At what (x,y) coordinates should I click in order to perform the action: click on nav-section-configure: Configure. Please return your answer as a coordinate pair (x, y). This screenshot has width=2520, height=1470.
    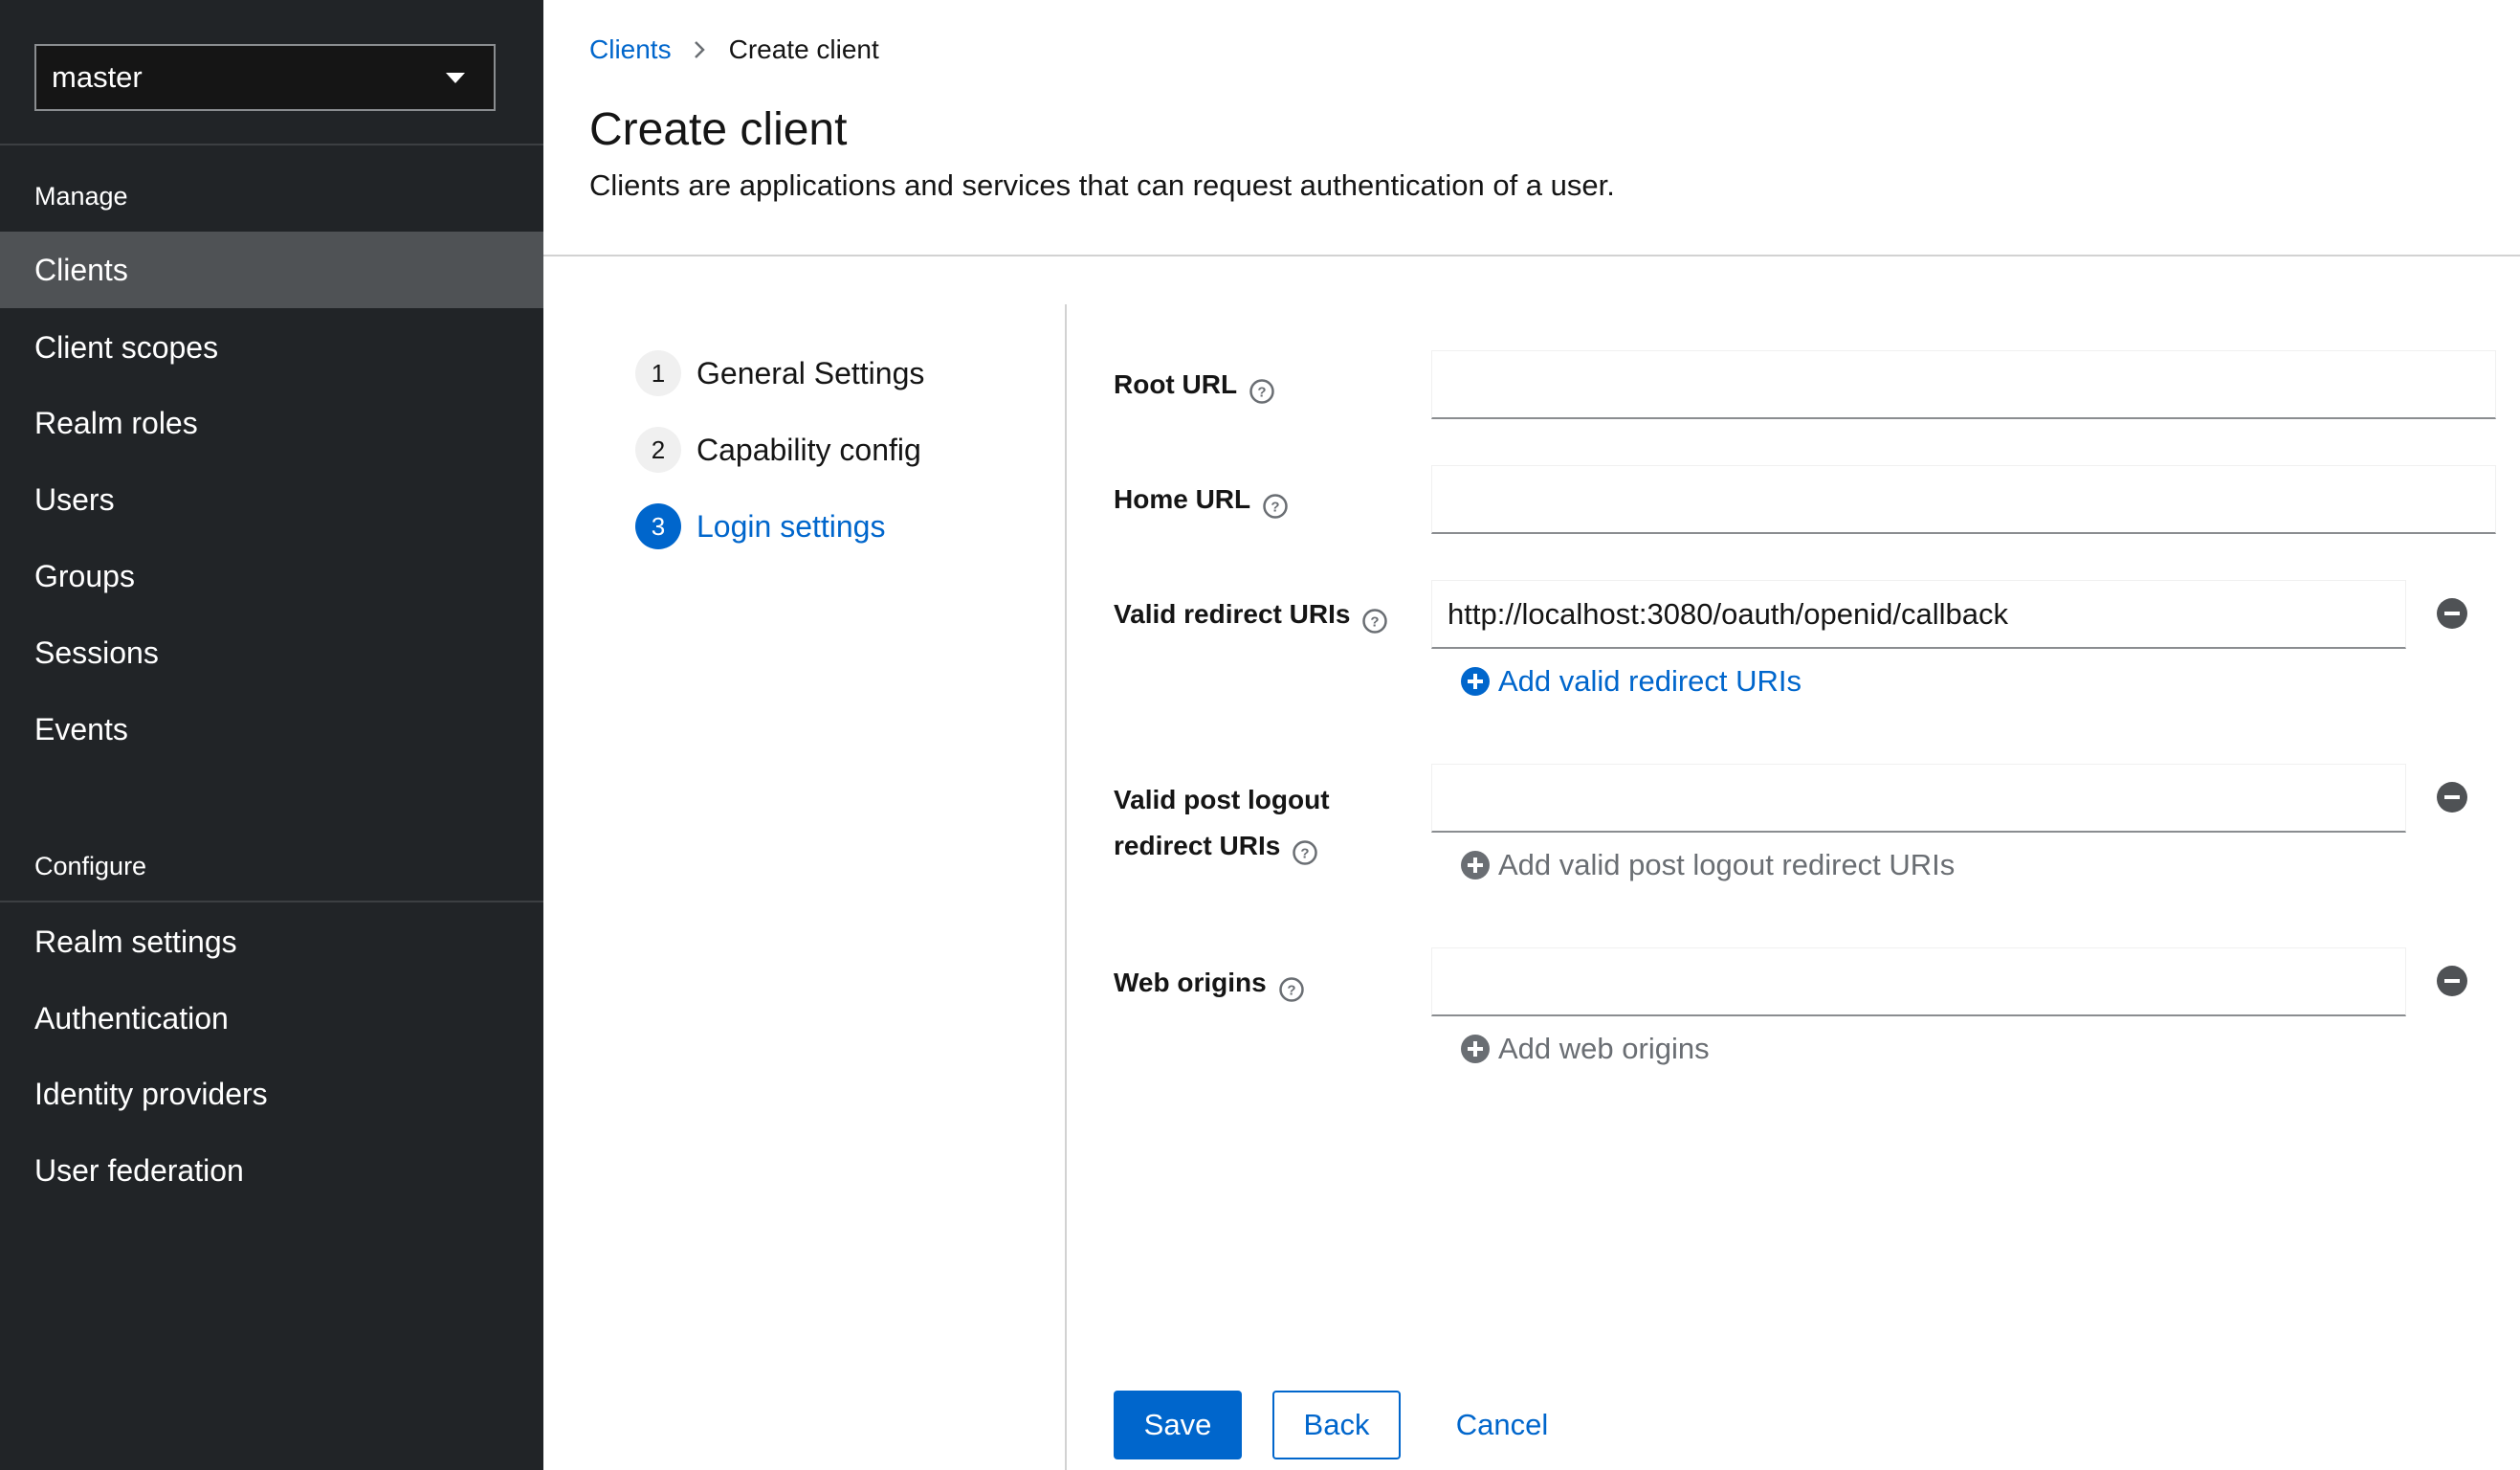
    Looking at the image, I should click on (91, 866).